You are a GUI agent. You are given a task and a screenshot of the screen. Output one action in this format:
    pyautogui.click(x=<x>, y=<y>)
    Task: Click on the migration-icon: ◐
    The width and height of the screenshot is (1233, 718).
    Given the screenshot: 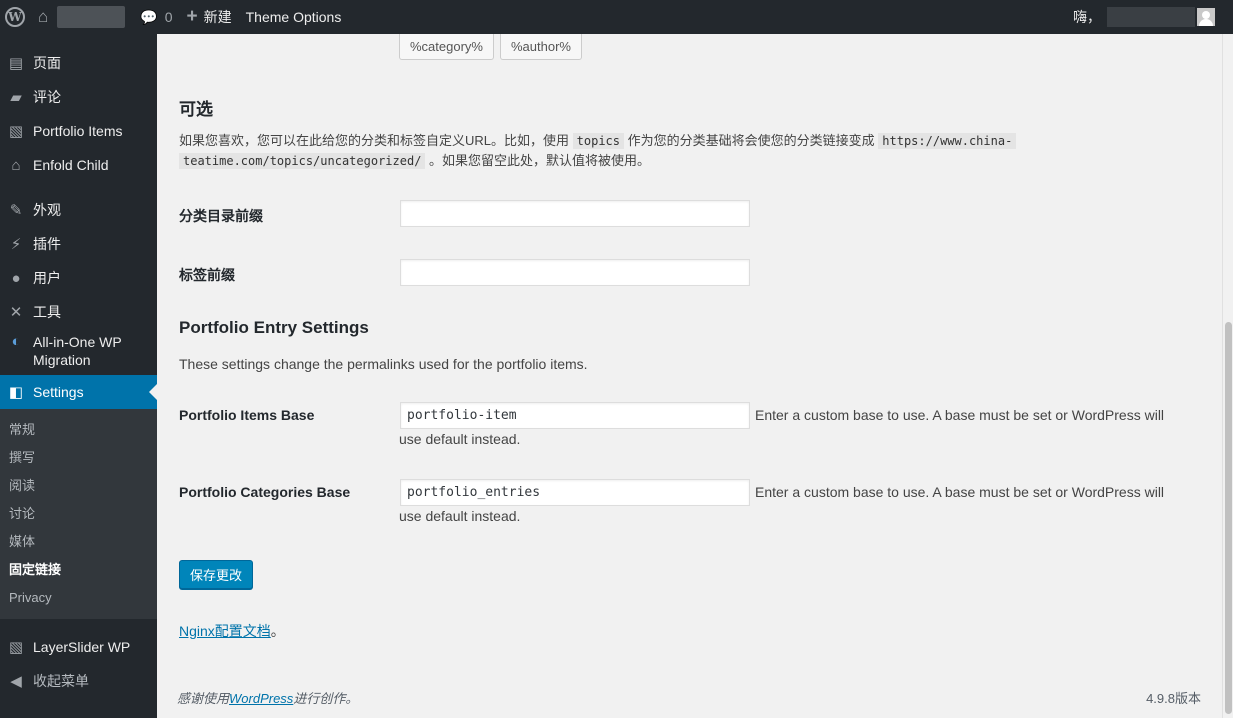 What is the action you would take?
    pyautogui.click(x=16, y=341)
    